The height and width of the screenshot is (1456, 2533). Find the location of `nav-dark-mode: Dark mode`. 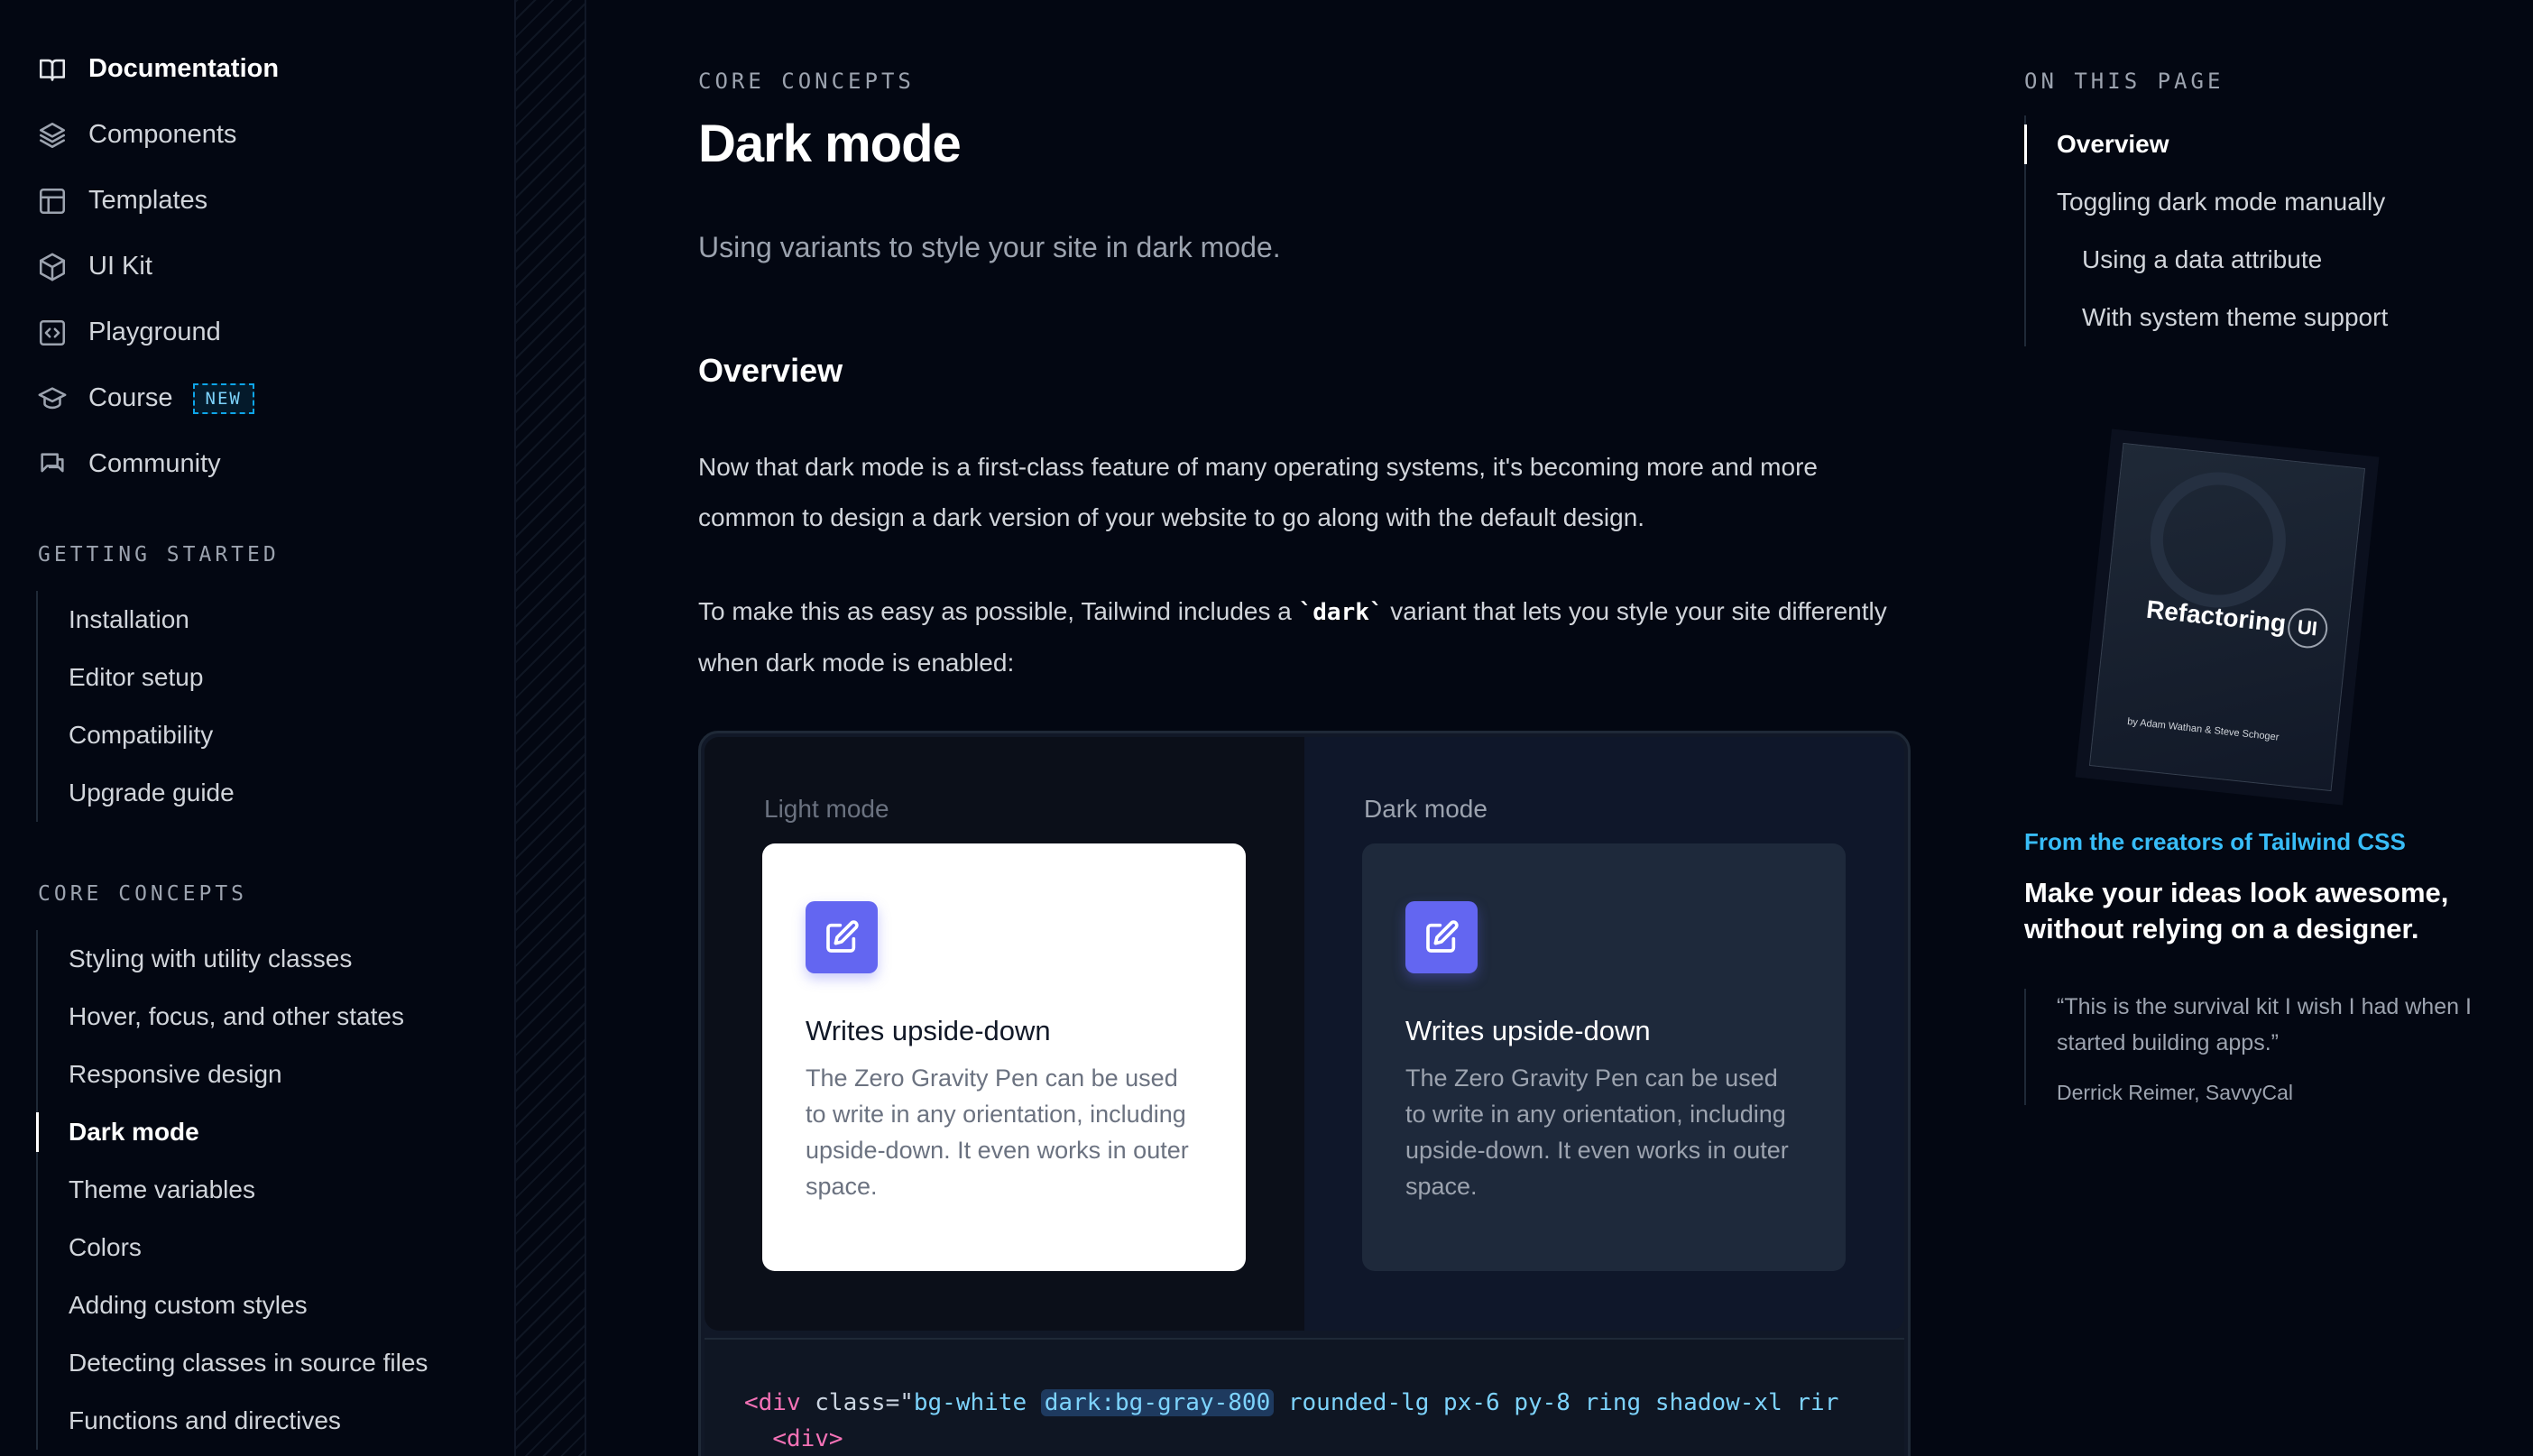

nav-dark-mode: Dark mode is located at coordinates (231, 1132).